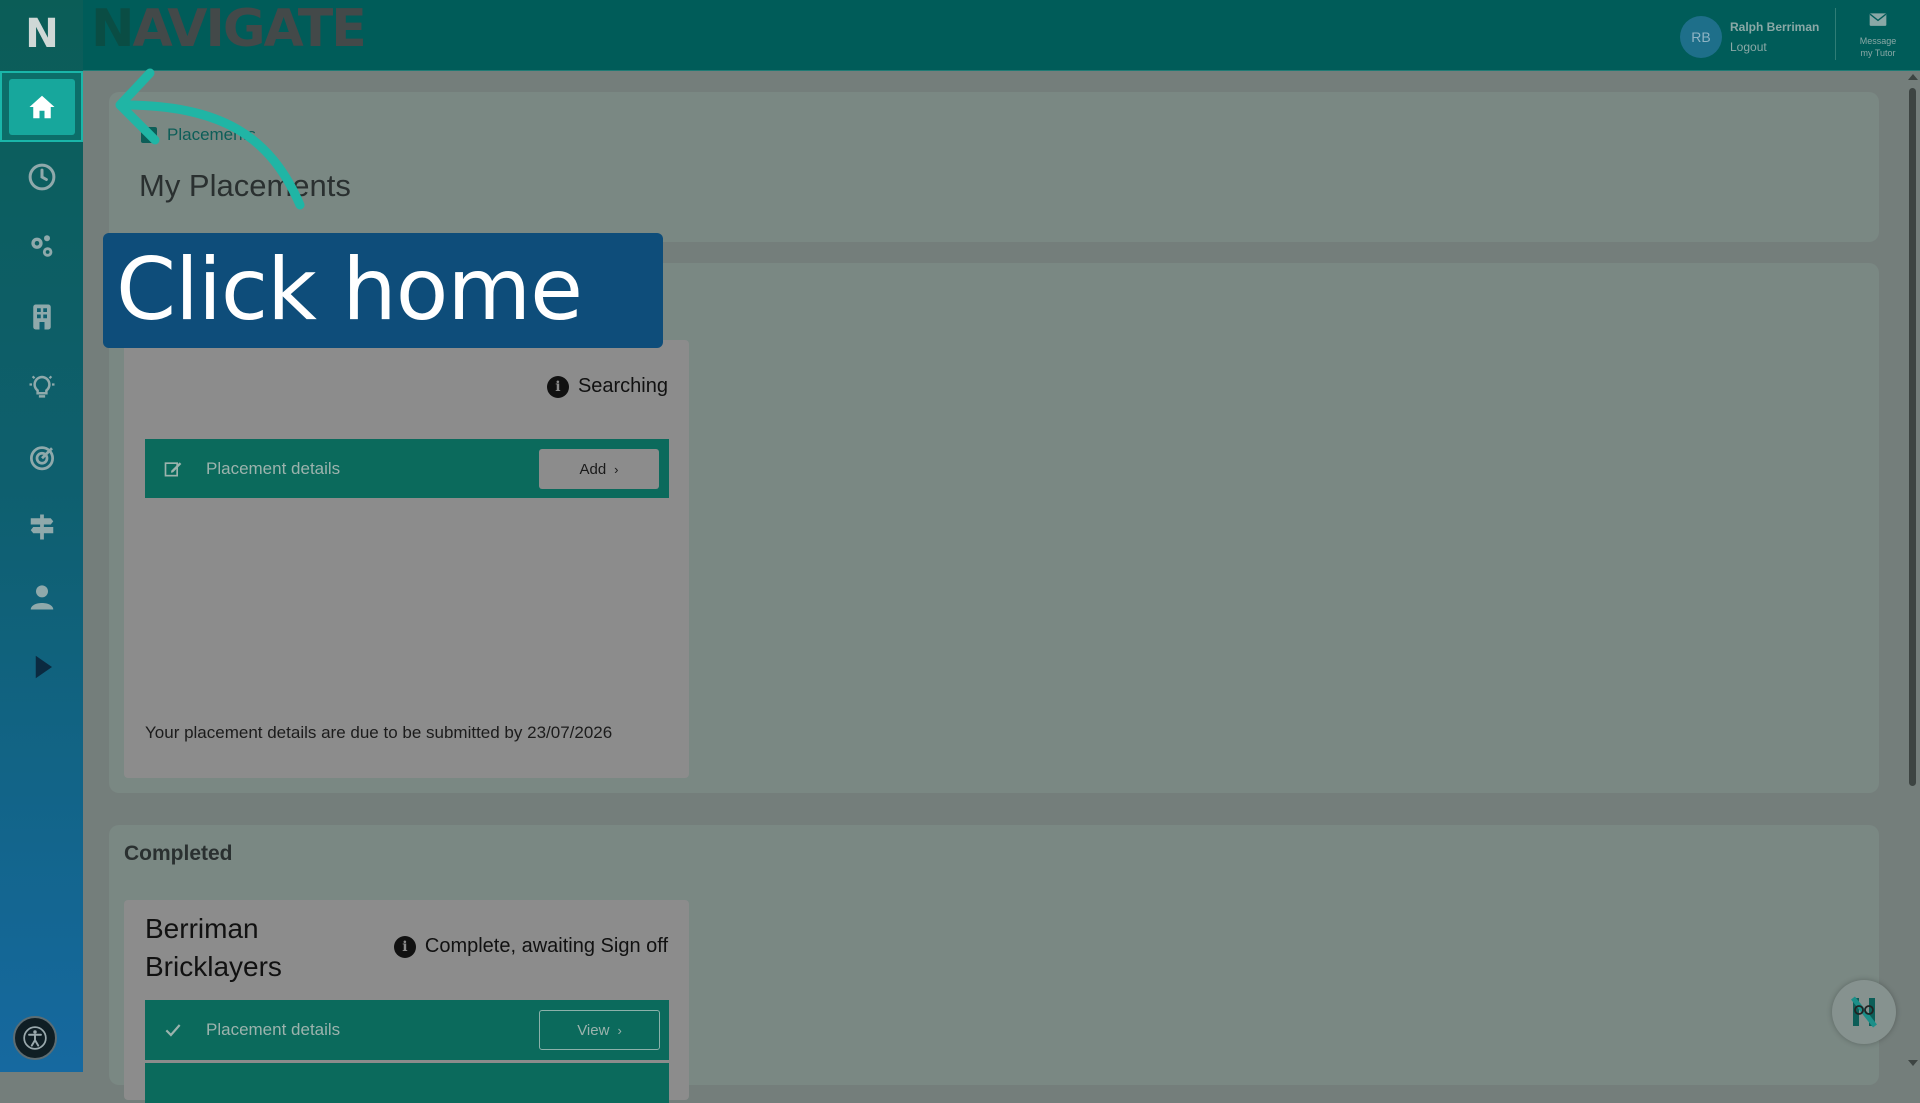 The width and height of the screenshot is (1920, 1103). I want to click on accessibility-button, so click(35, 1038).